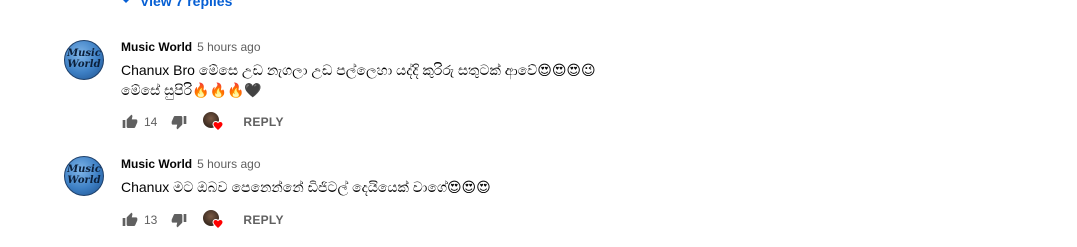  I want to click on chevron-down-icon, so click(126, 1).